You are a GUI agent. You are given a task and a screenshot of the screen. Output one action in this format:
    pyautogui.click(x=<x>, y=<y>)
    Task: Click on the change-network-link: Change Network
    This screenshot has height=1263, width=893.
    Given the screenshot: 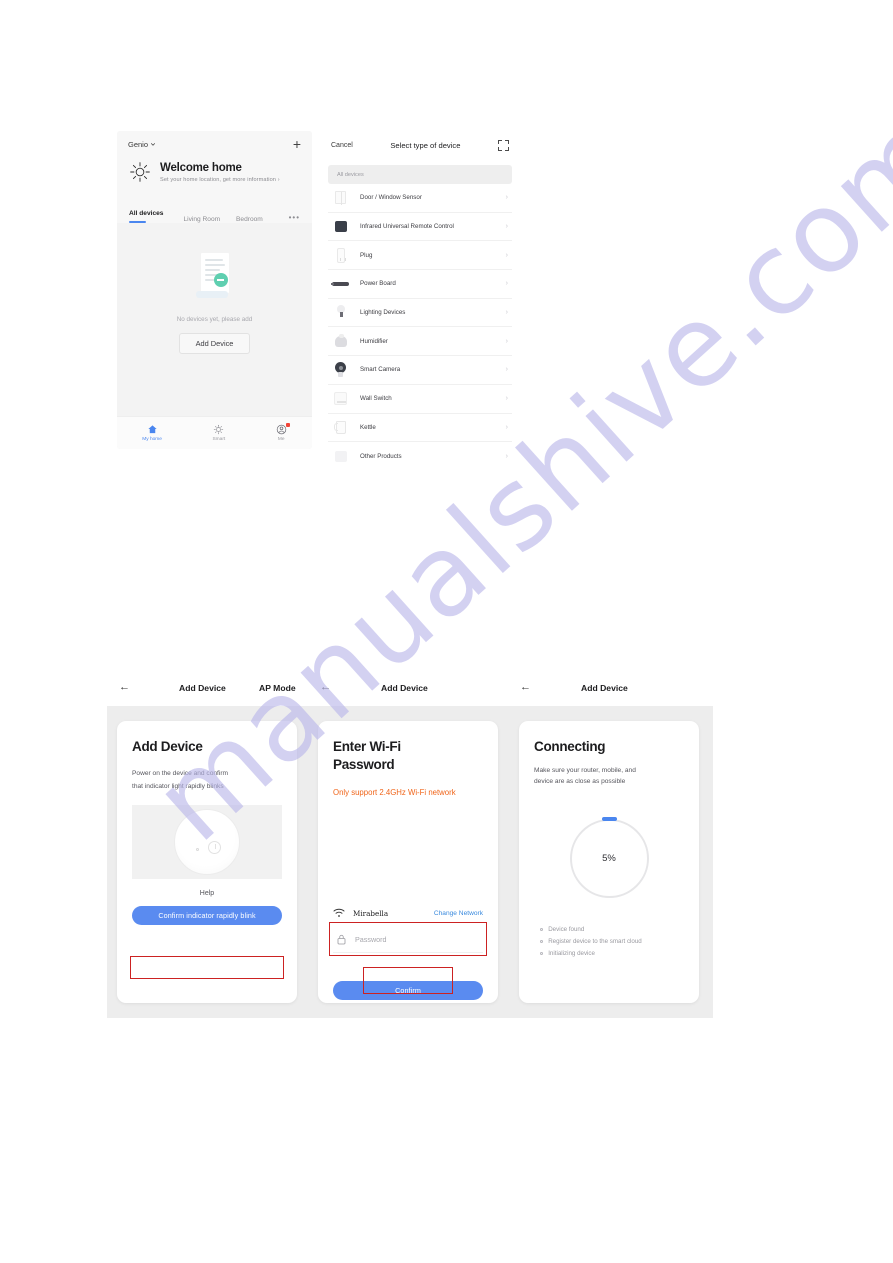 What is the action you would take?
    pyautogui.click(x=458, y=913)
    